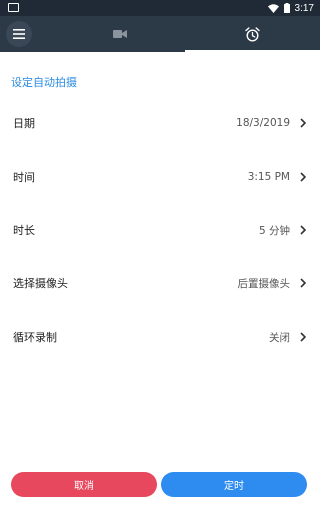 The height and width of the screenshot is (511, 320). I want to click on top-toolbar, so click(160, 34).